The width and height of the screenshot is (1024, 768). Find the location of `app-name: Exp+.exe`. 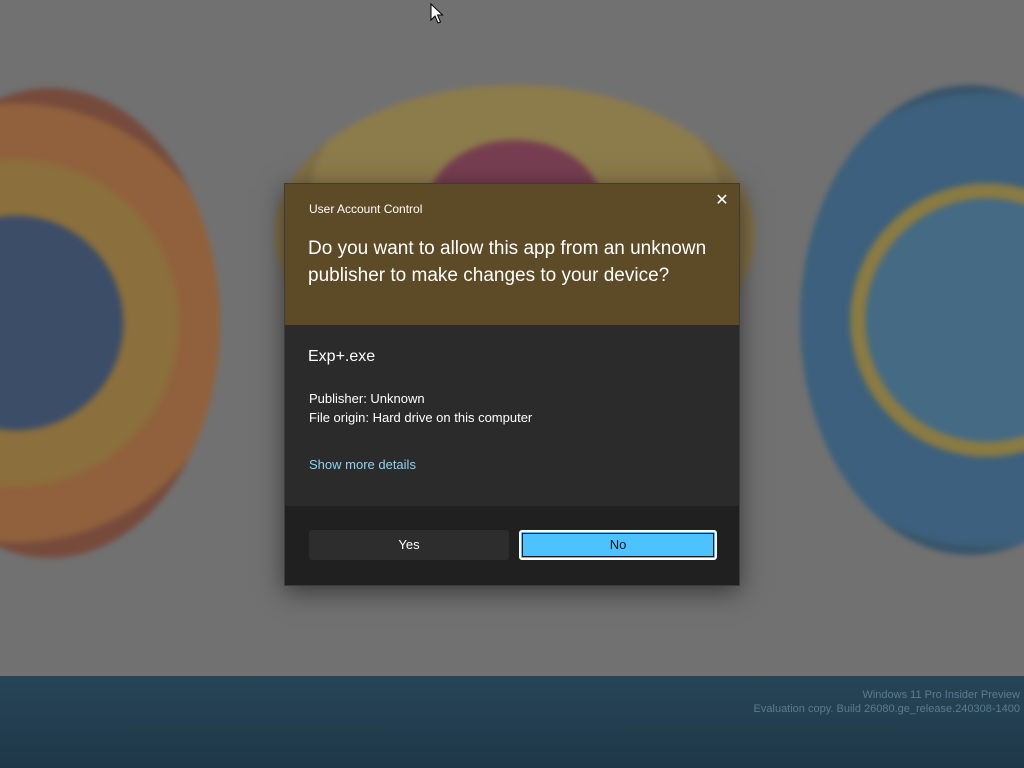

app-name: Exp+.exe is located at coordinates (342, 356).